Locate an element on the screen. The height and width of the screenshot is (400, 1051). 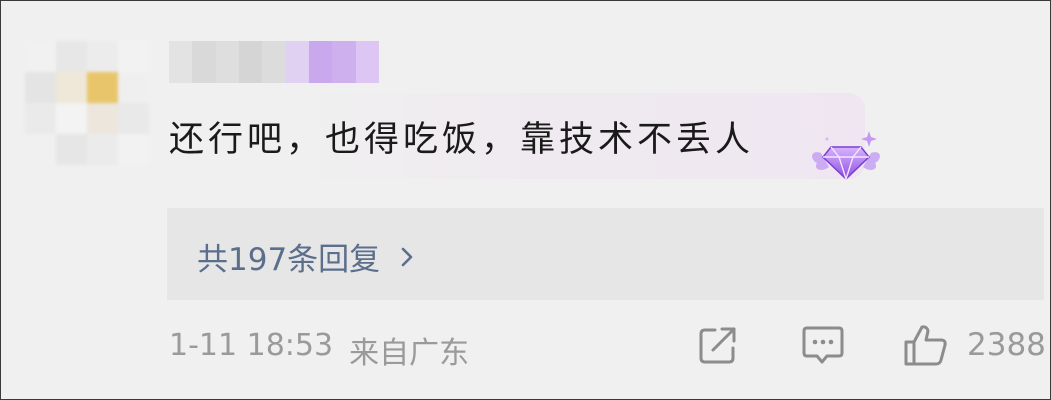
comment-time: 1-11 18:53 is located at coordinates (251, 345).